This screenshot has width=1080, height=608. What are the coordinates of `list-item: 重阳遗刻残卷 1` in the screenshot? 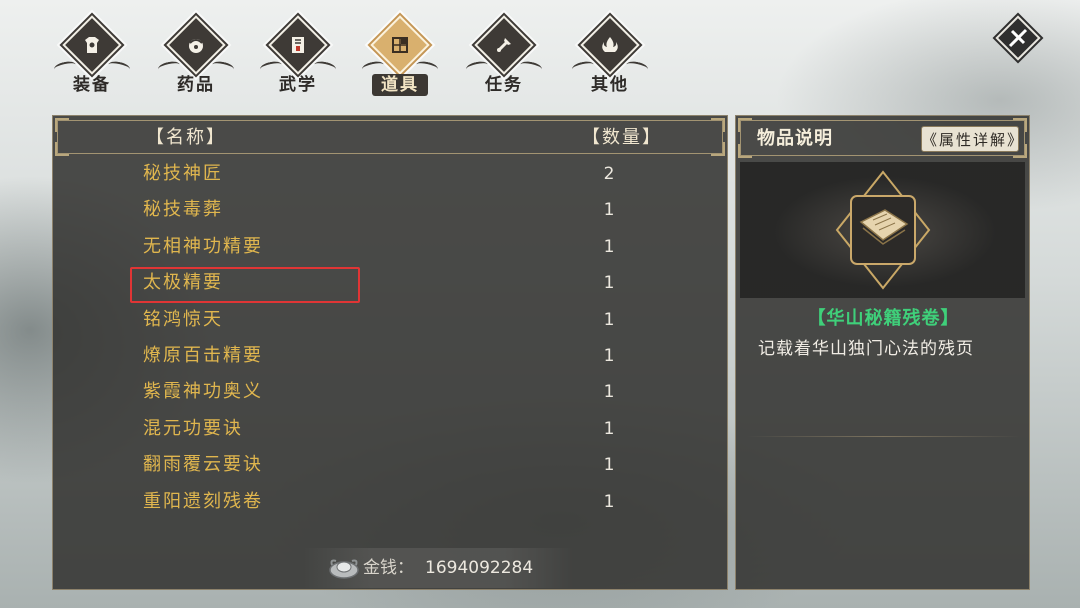 It's located at (391, 502).